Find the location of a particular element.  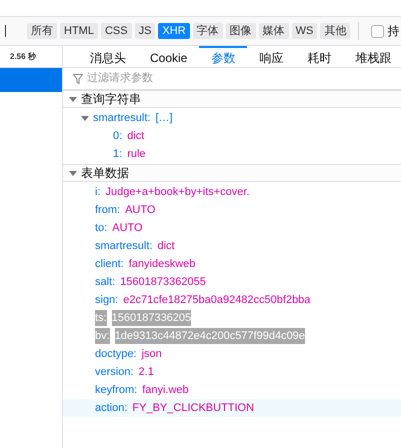

filter-button: HTML is located at coordinates (79, 31).